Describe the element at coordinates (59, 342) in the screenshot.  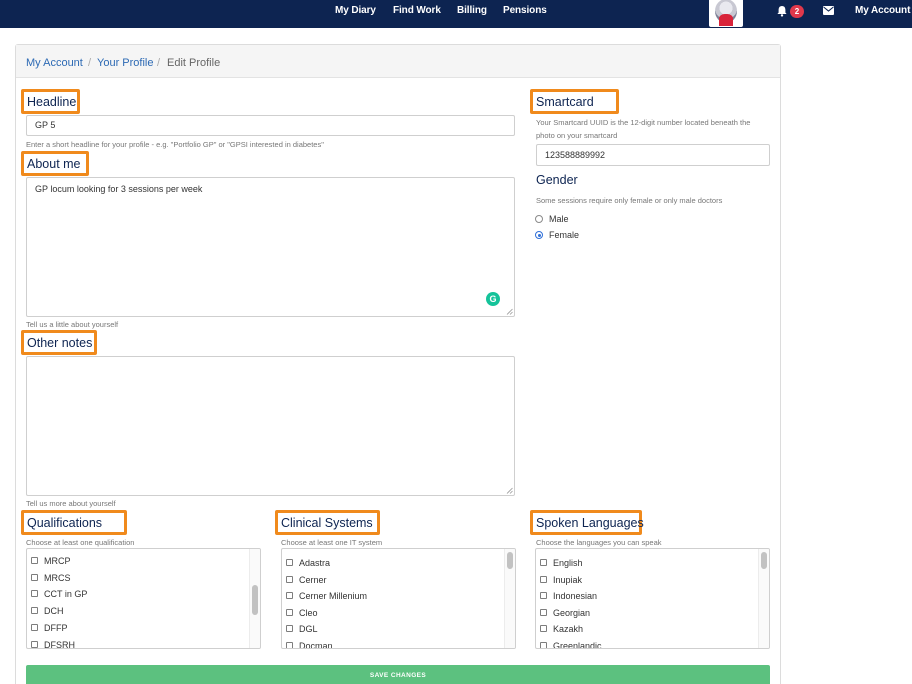
I see `other-notes-title: Other notes` at that location.